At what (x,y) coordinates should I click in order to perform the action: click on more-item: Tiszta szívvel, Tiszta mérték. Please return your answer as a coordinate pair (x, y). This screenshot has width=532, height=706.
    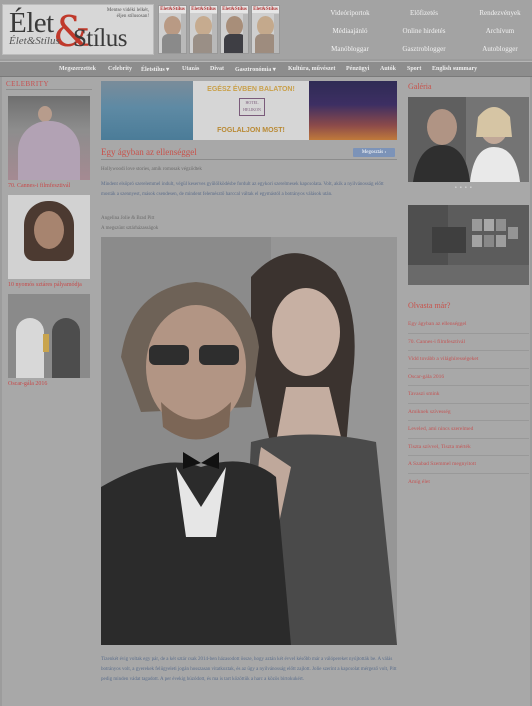
    Looking at the image, I should click on (468, 447).